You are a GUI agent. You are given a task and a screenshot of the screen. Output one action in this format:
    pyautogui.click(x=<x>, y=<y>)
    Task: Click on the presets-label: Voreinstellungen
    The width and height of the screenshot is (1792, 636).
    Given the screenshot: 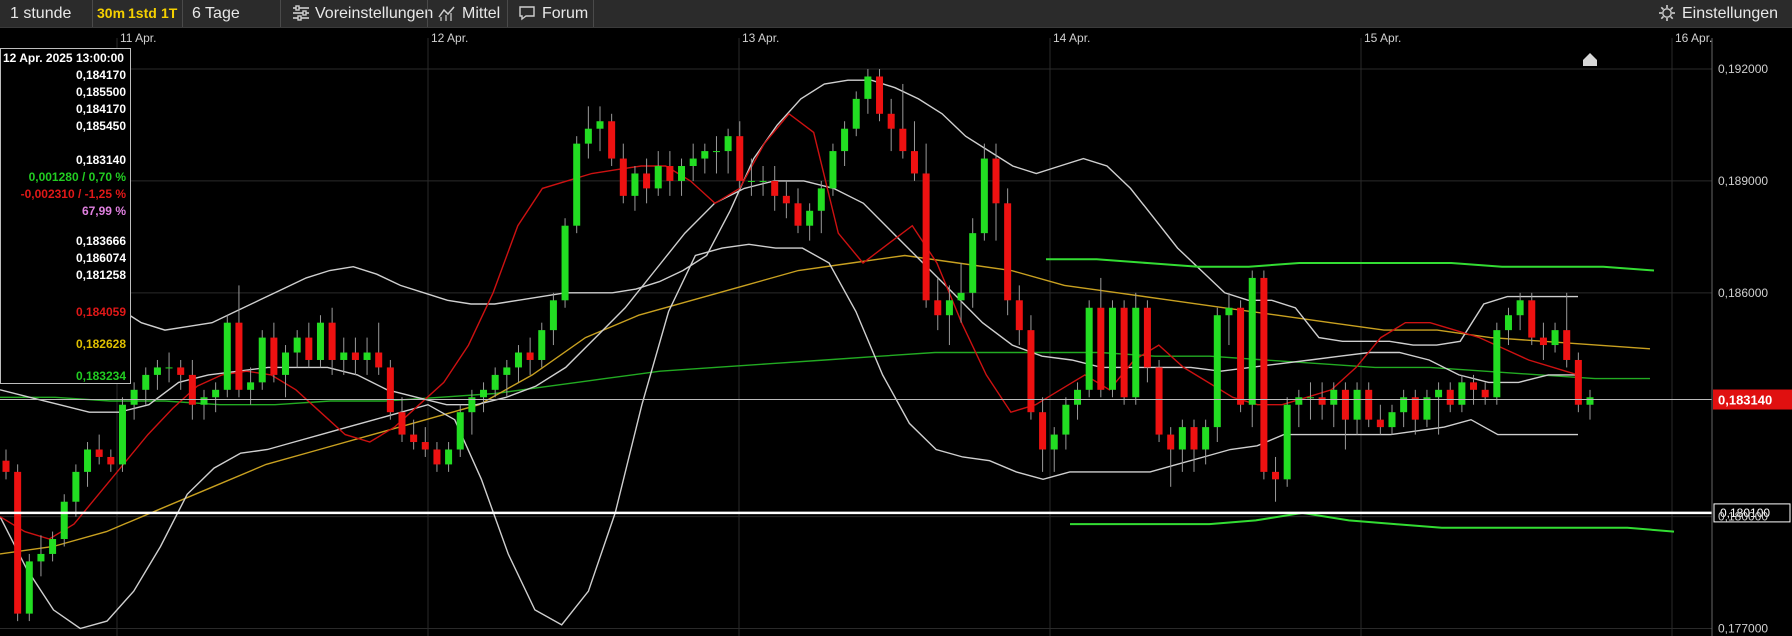 What is the action you would take?
    pyautogui.click(x=374, y=13)
    